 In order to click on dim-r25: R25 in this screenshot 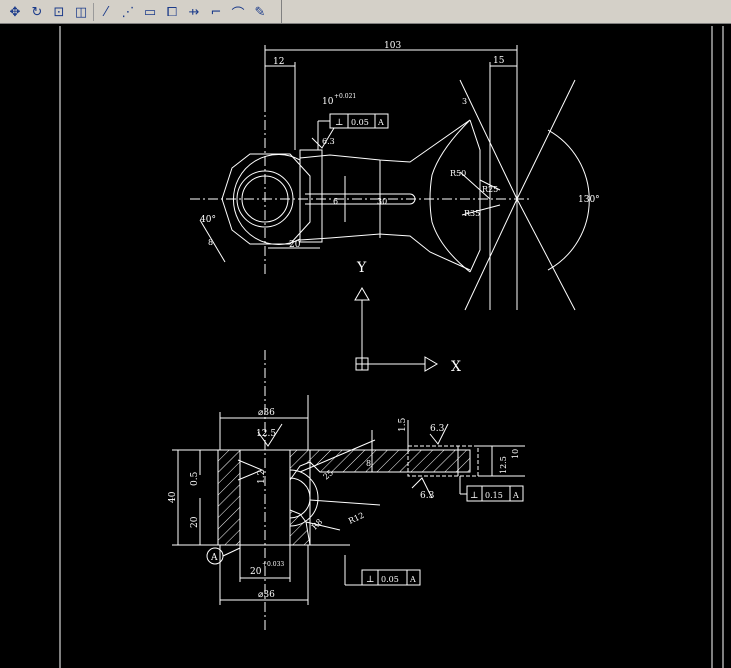, I will do `click(490, 189)`.